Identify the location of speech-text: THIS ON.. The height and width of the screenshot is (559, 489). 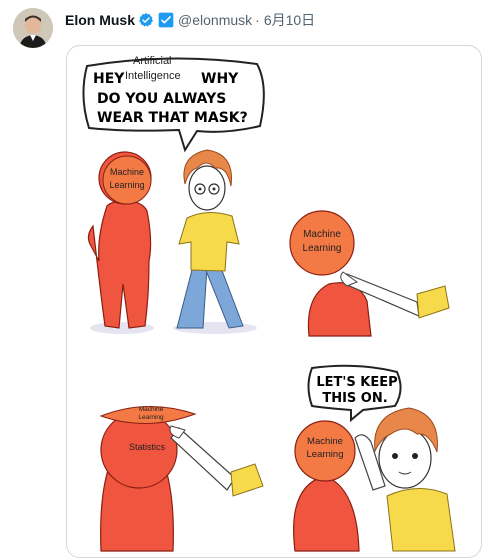
(354, 398).